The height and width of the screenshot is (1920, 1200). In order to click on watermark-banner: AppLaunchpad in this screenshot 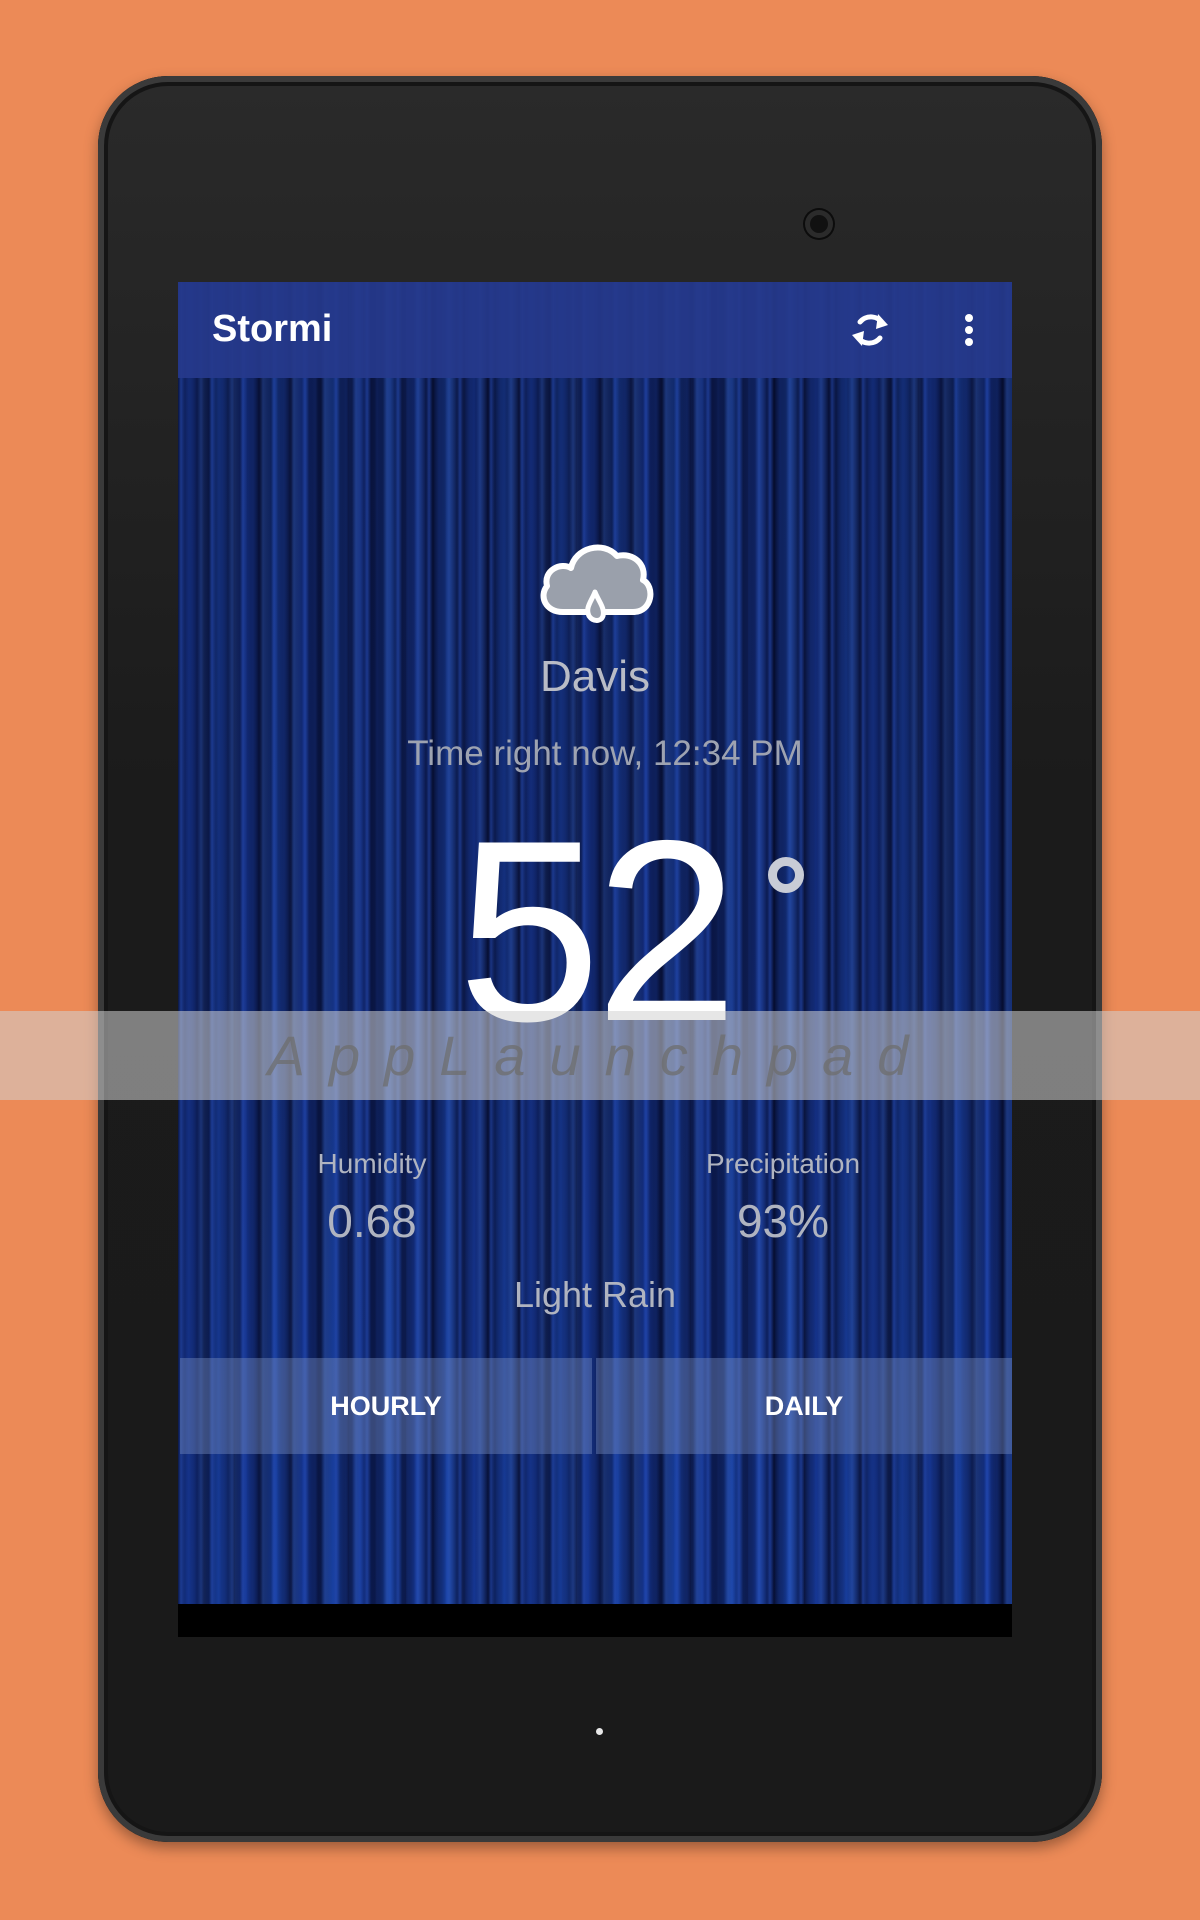, I will do `click(600, 1055)`.